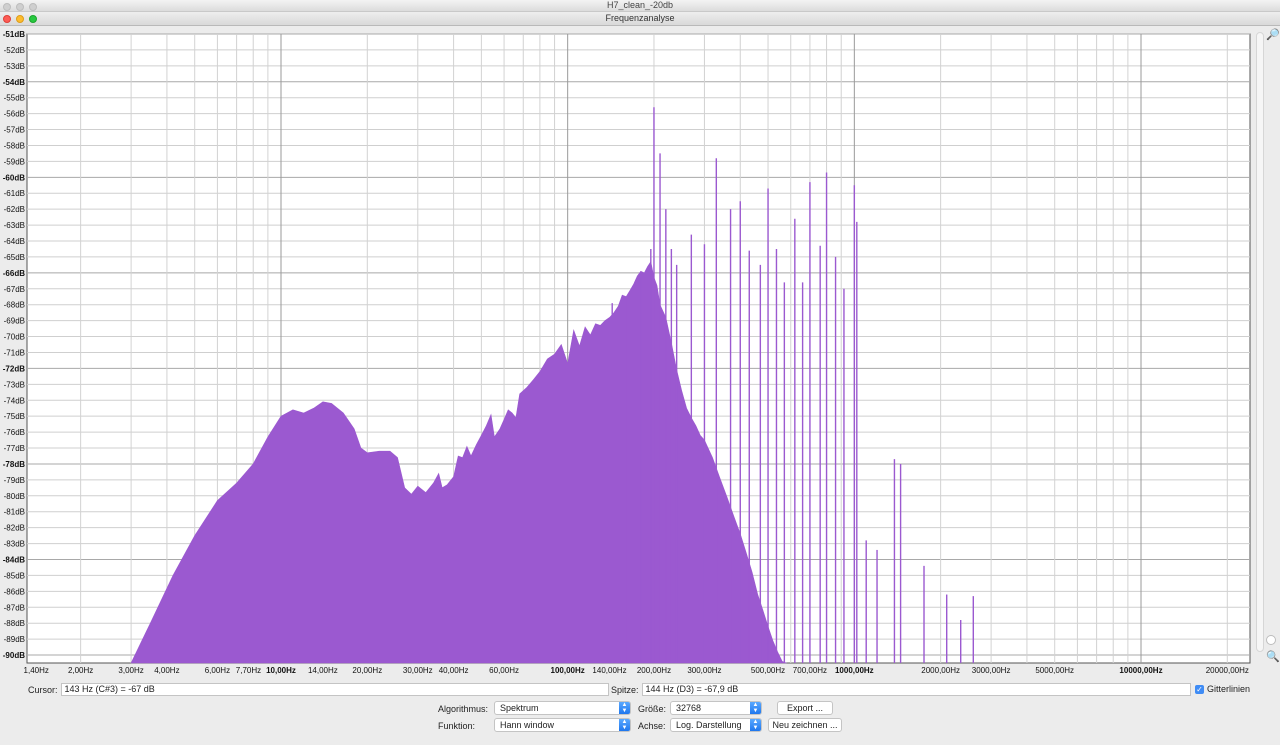  Describe the element at coordinates (14, 655) in the screenshot. I see `y-tick-label: -90dB` at that location.